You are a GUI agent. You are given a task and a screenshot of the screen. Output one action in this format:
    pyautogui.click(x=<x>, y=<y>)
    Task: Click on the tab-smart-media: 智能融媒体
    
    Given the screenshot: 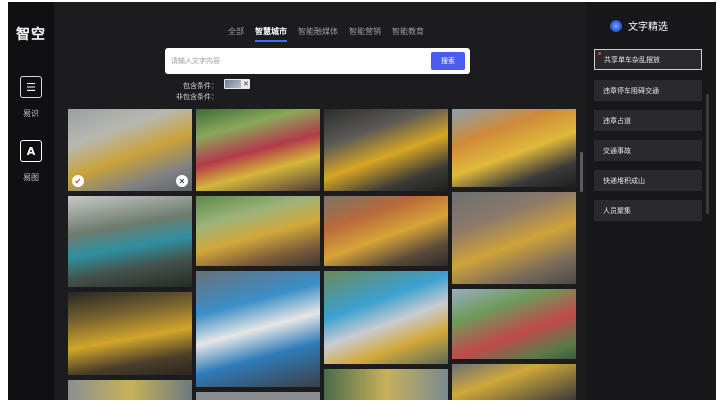 What is the action you would take?
    pyautogui.click(x=318, y=34)
    